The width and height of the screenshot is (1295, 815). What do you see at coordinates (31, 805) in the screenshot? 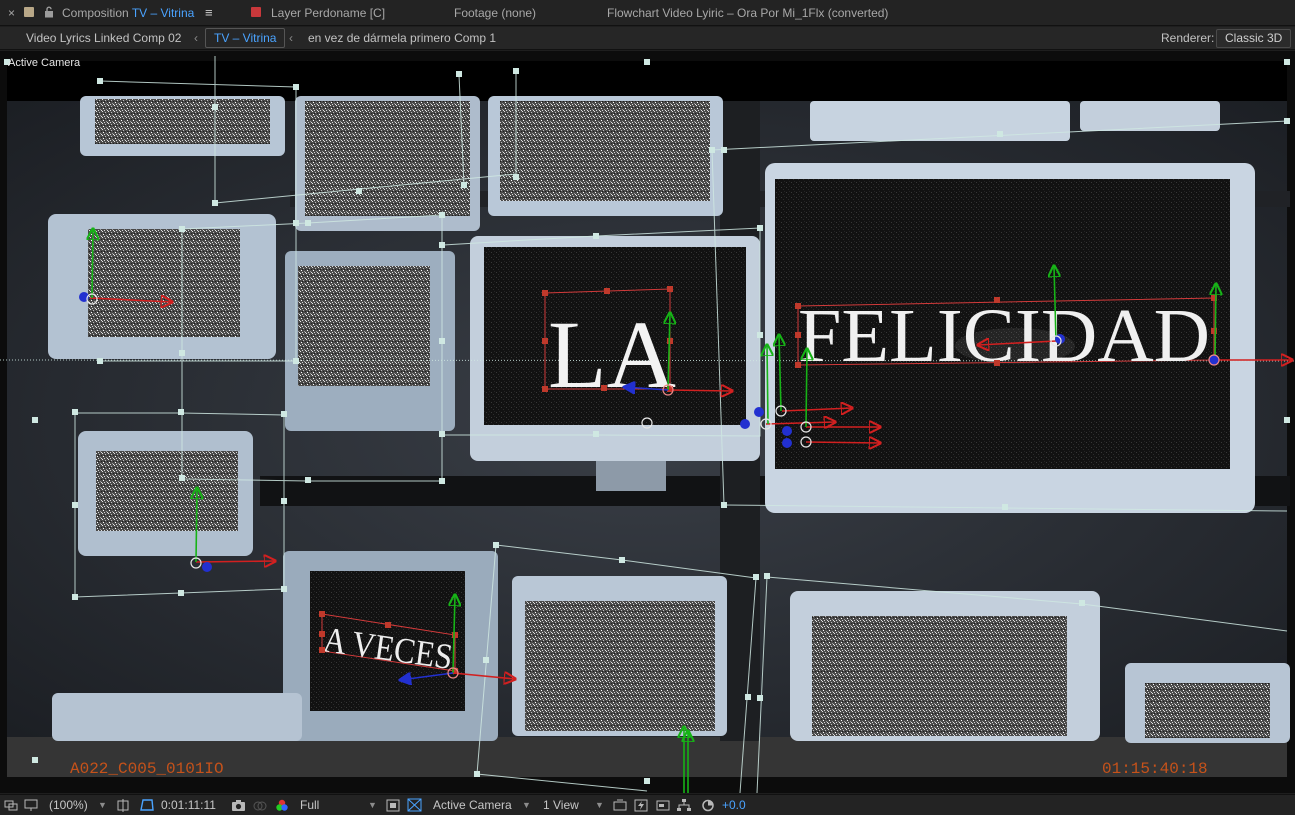
I see `monitor-icon` at bounding box center [31, 805].